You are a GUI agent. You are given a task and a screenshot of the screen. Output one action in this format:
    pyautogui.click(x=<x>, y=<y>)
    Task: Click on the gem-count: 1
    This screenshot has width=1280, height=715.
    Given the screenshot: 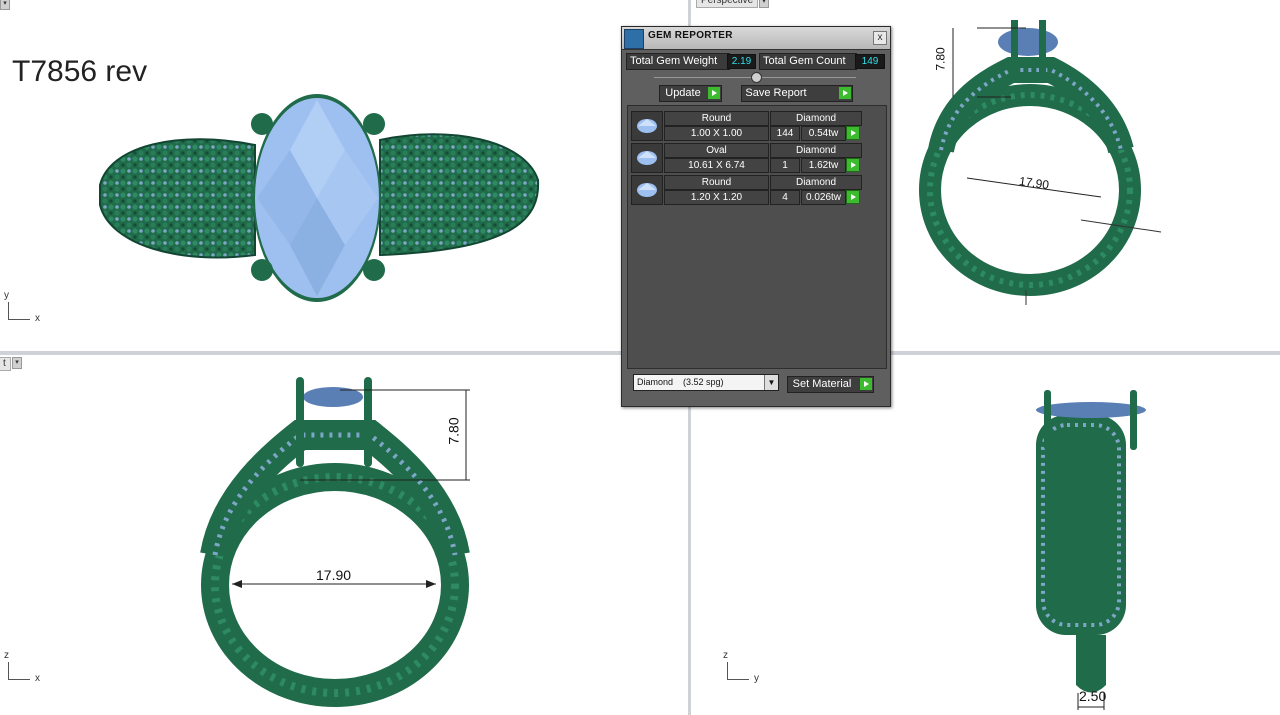 What is the action you would take?
    pyautogui.click(x=785, y=165)
    